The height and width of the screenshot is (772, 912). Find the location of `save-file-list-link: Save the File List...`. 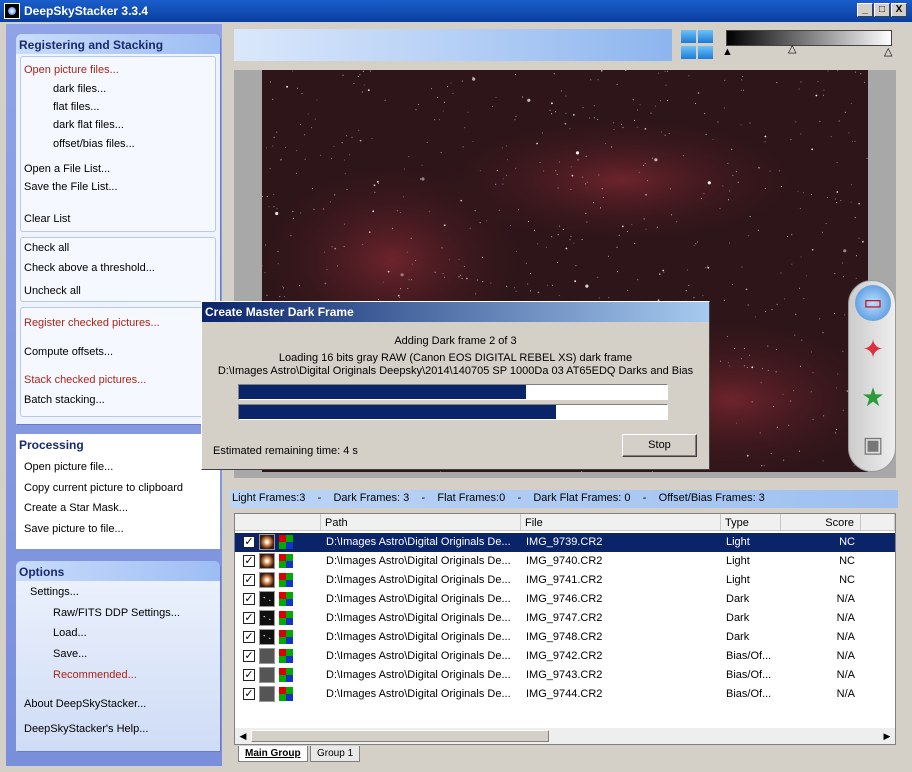

save-file-list-link: Save the File List... is located at coordinates (71, 187).